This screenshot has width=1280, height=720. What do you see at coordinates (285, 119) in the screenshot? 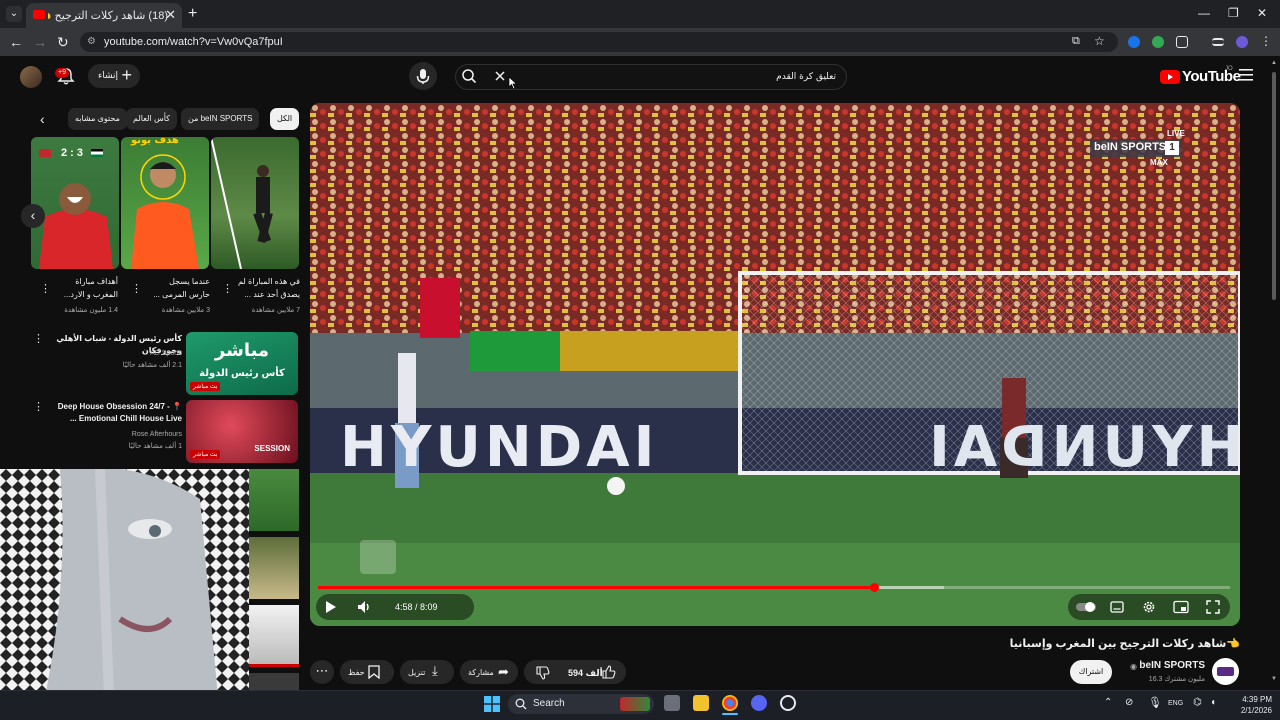
I see `chip-all: الكل` at bounding box center [285, 119].